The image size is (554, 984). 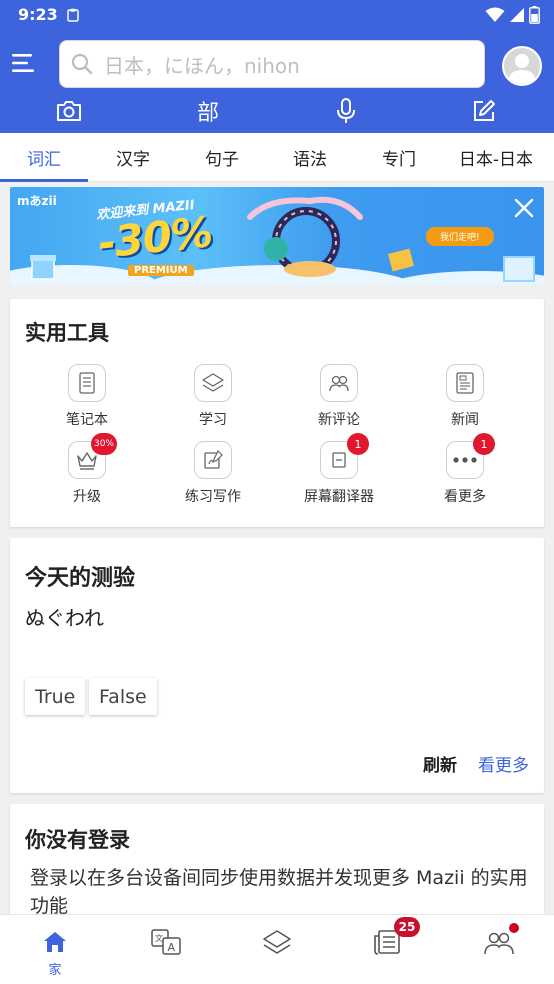 I want to click on tool-study: 学习, so click(x=213, y=396).